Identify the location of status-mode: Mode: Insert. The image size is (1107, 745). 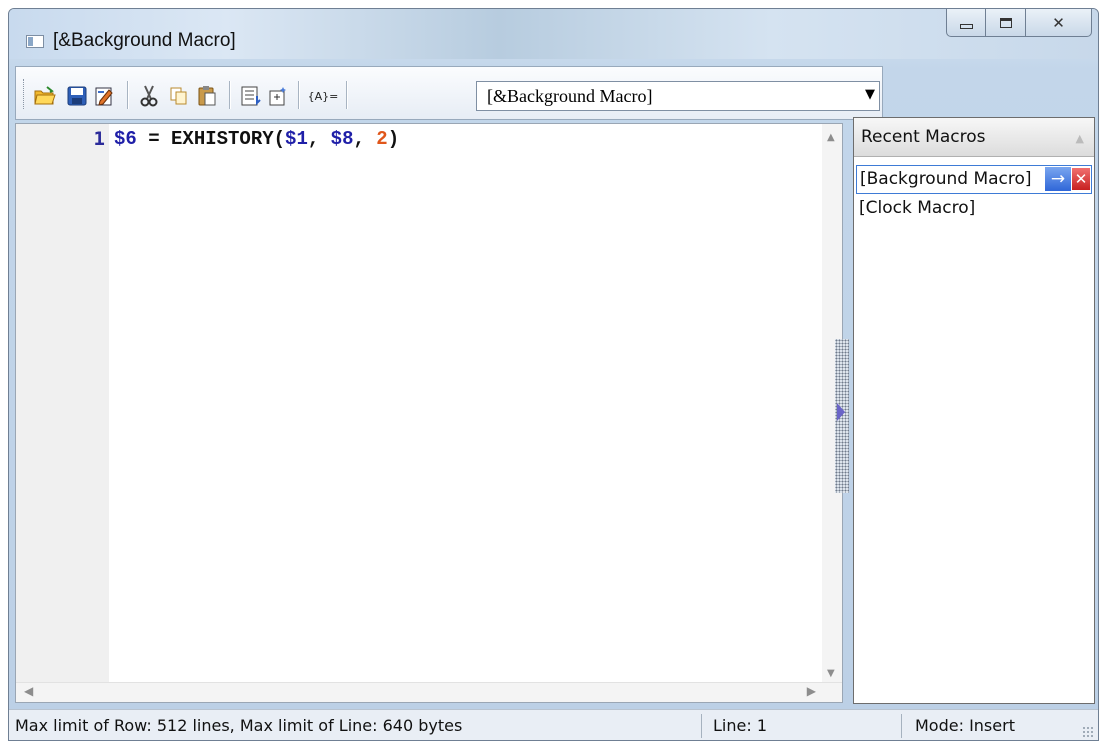
(965, 725).